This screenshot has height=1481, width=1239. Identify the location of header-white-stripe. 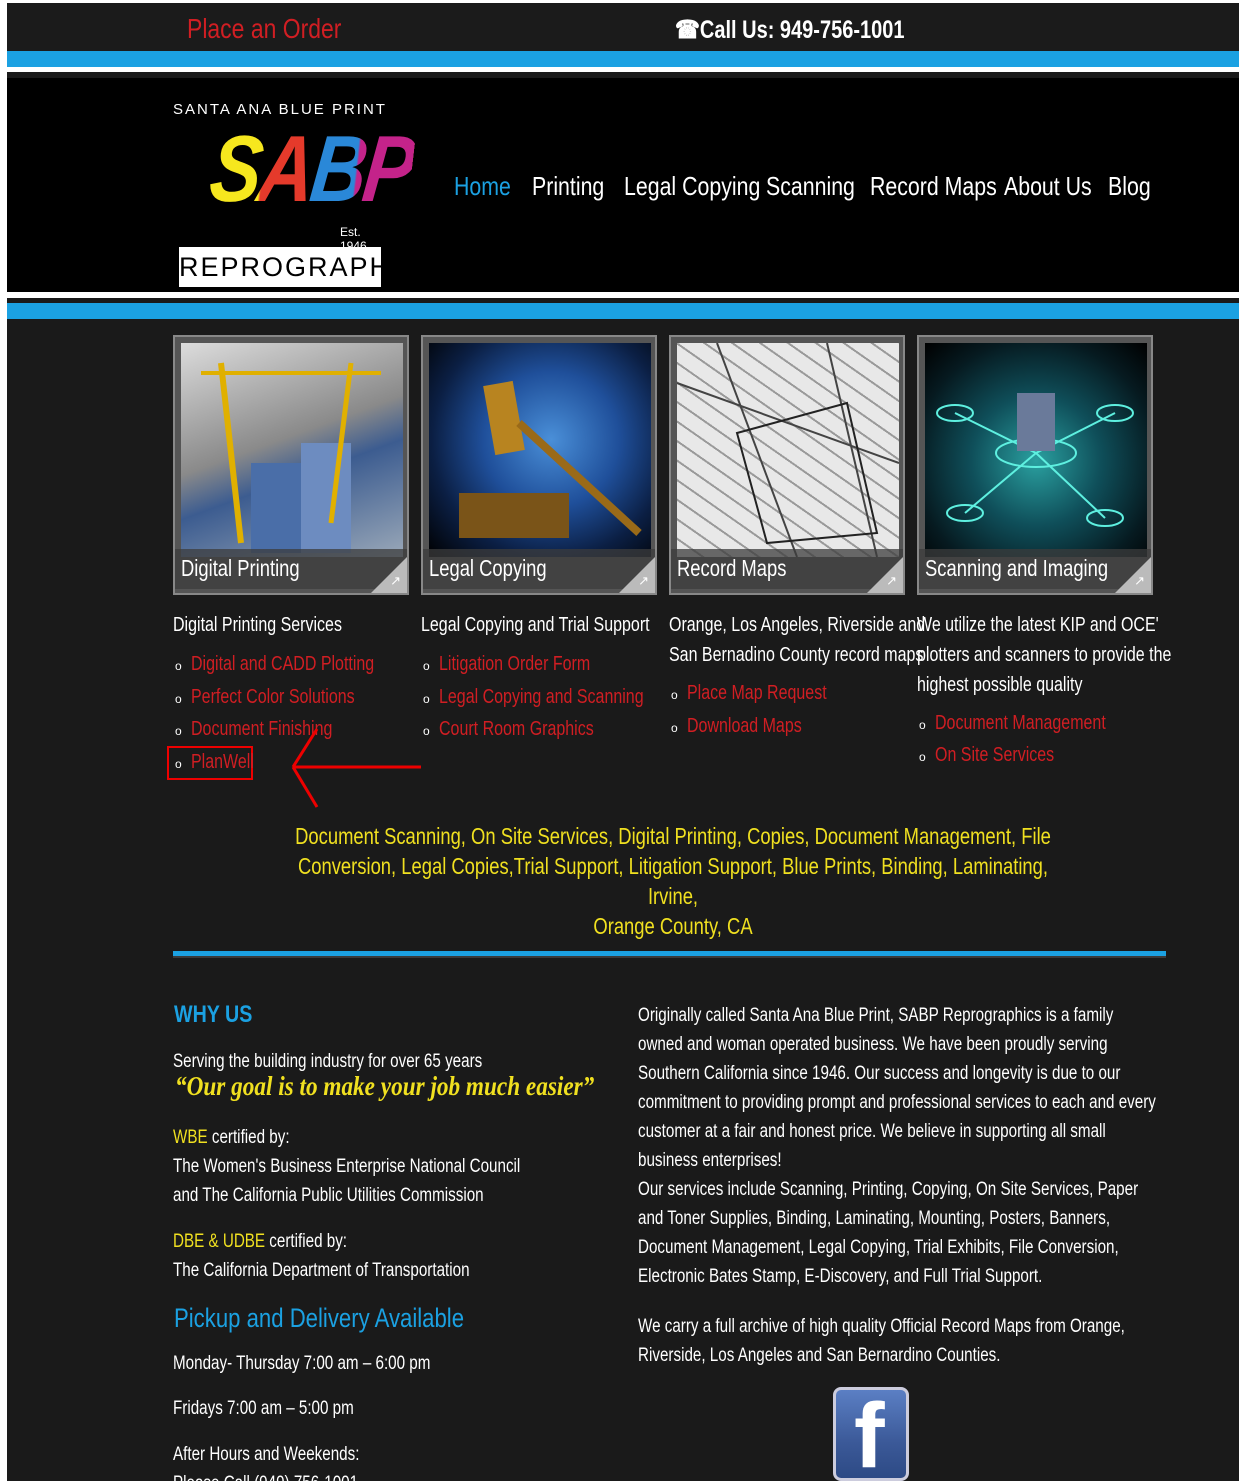
(623, 295).